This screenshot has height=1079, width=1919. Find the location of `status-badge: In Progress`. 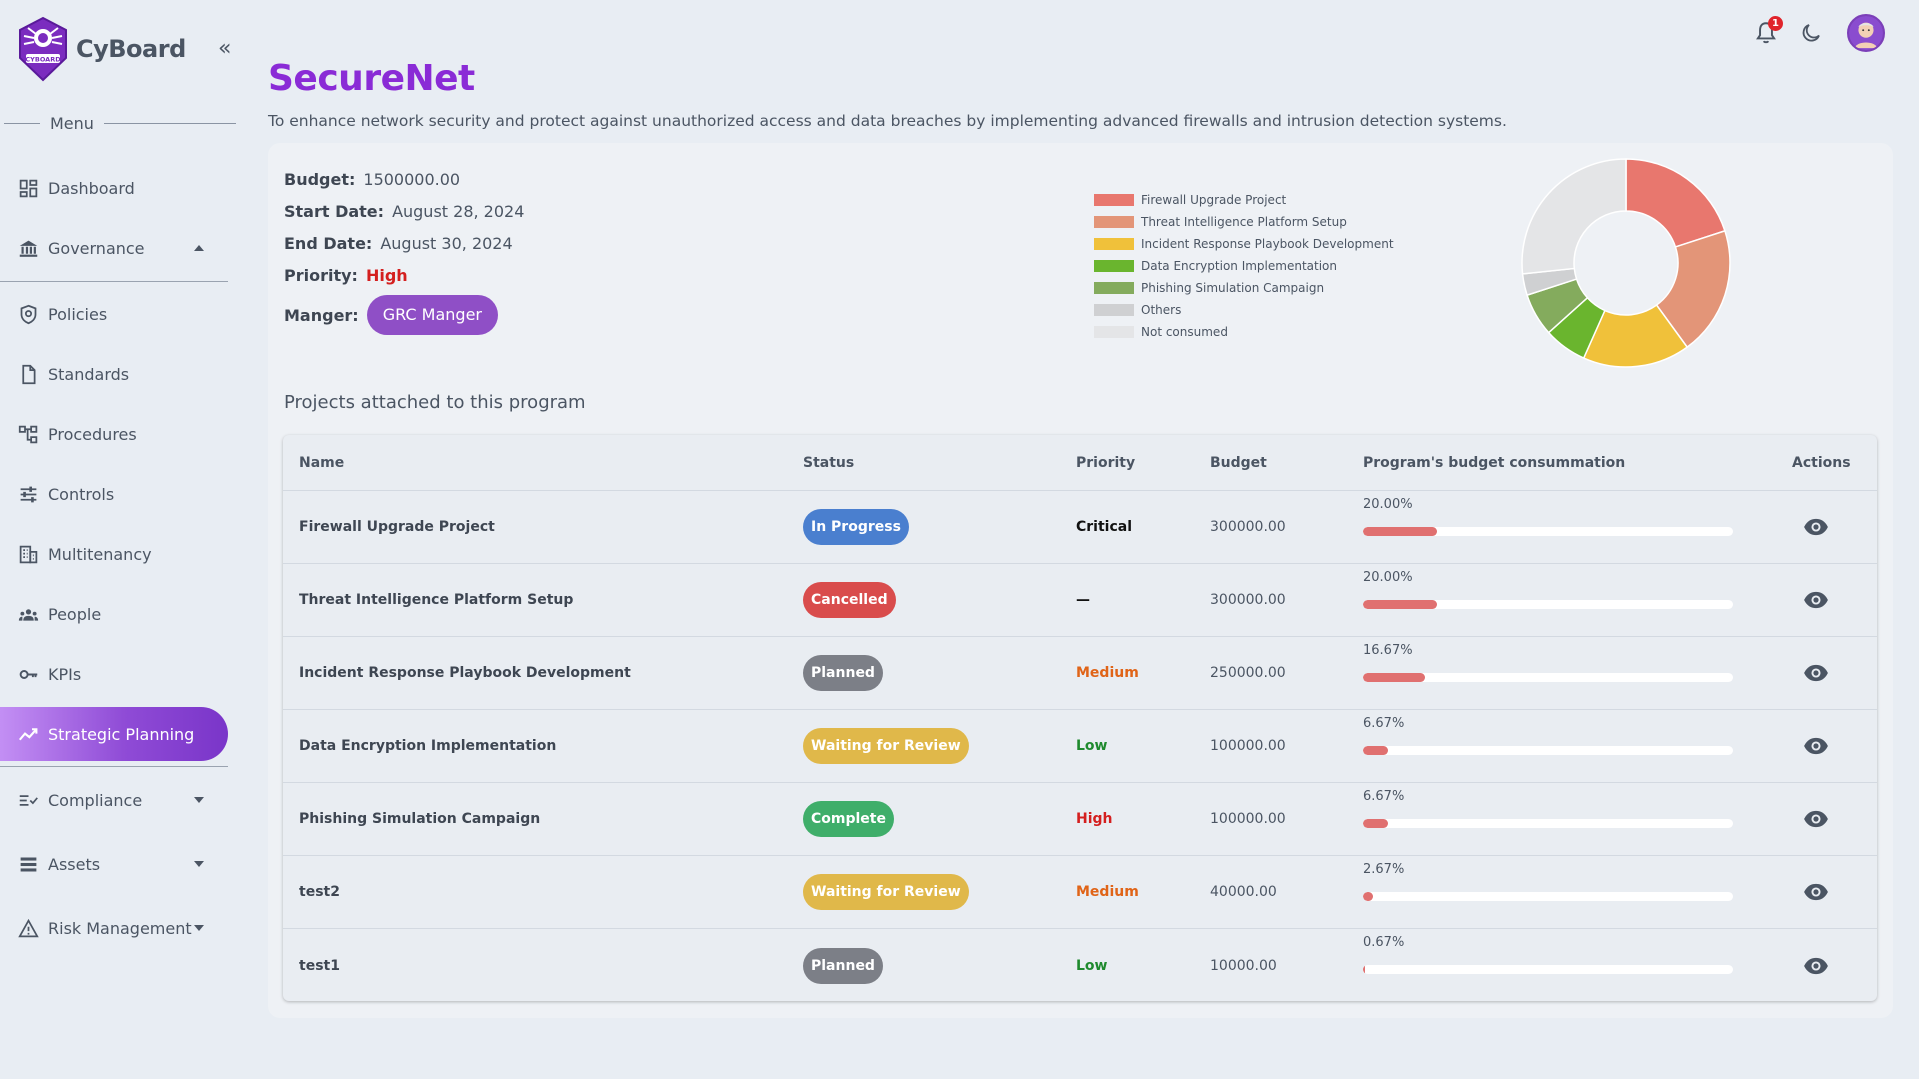

status-badge: In Progress is located at coordinates (856, 527).